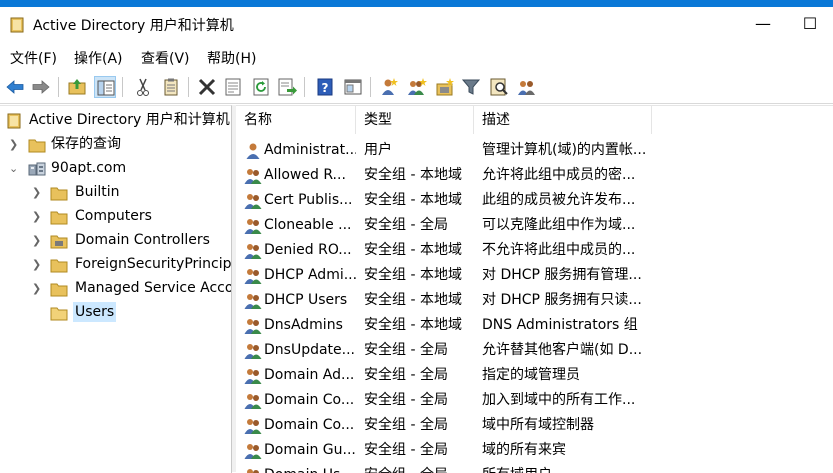 The image size is (833, 473). Describe the element at coordinates (105, 87) in the screenshot. I see `show-hide-tree-icon` at that location.